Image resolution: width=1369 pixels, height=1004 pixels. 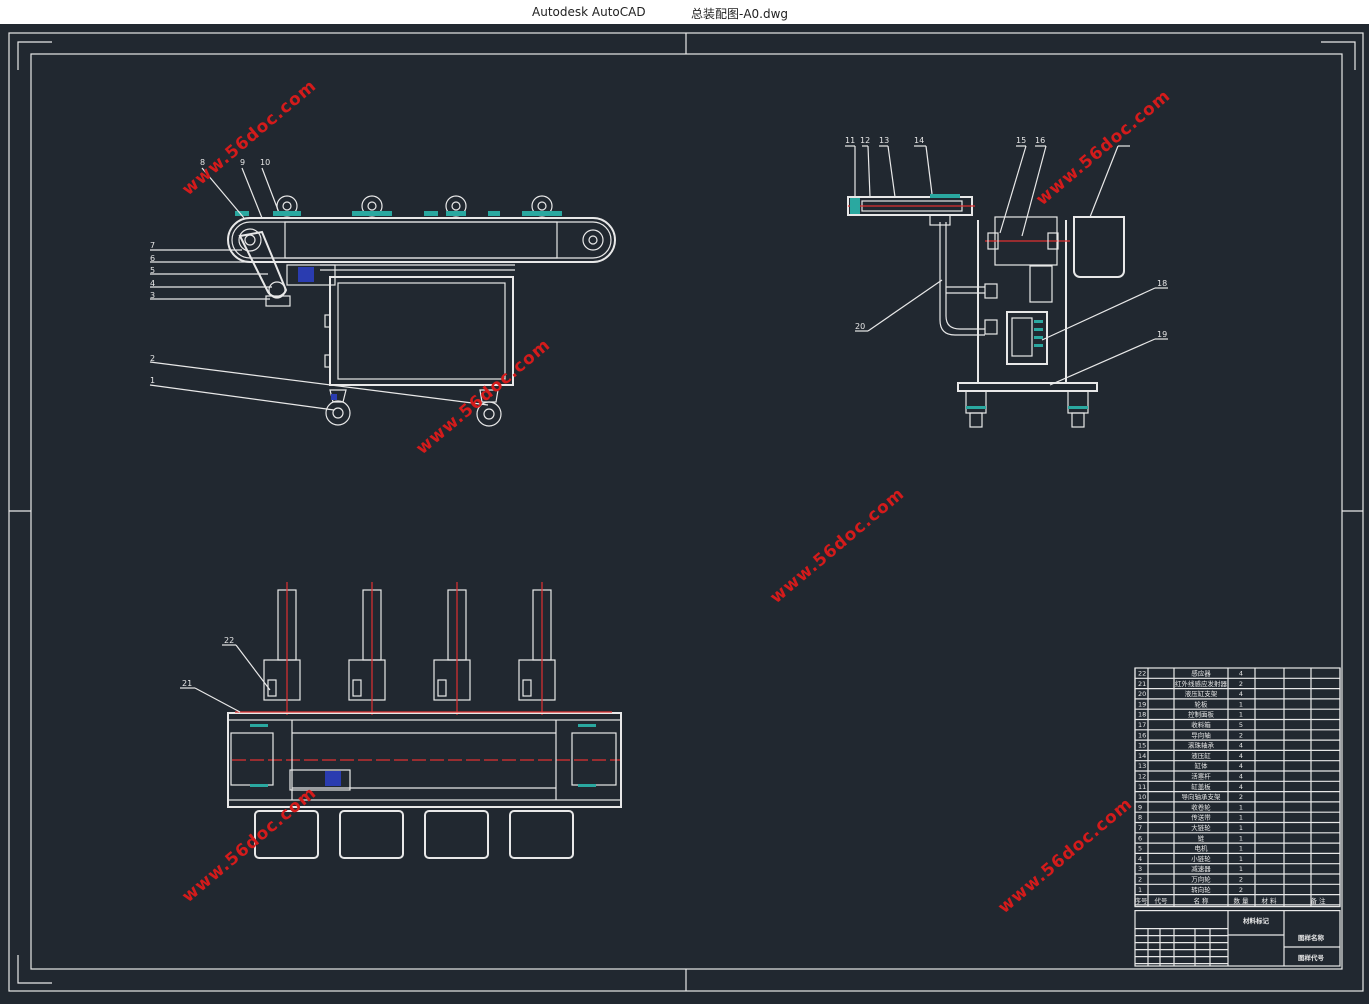 I want to click on bom-row-number: 16, so click(x=1142, y=735).